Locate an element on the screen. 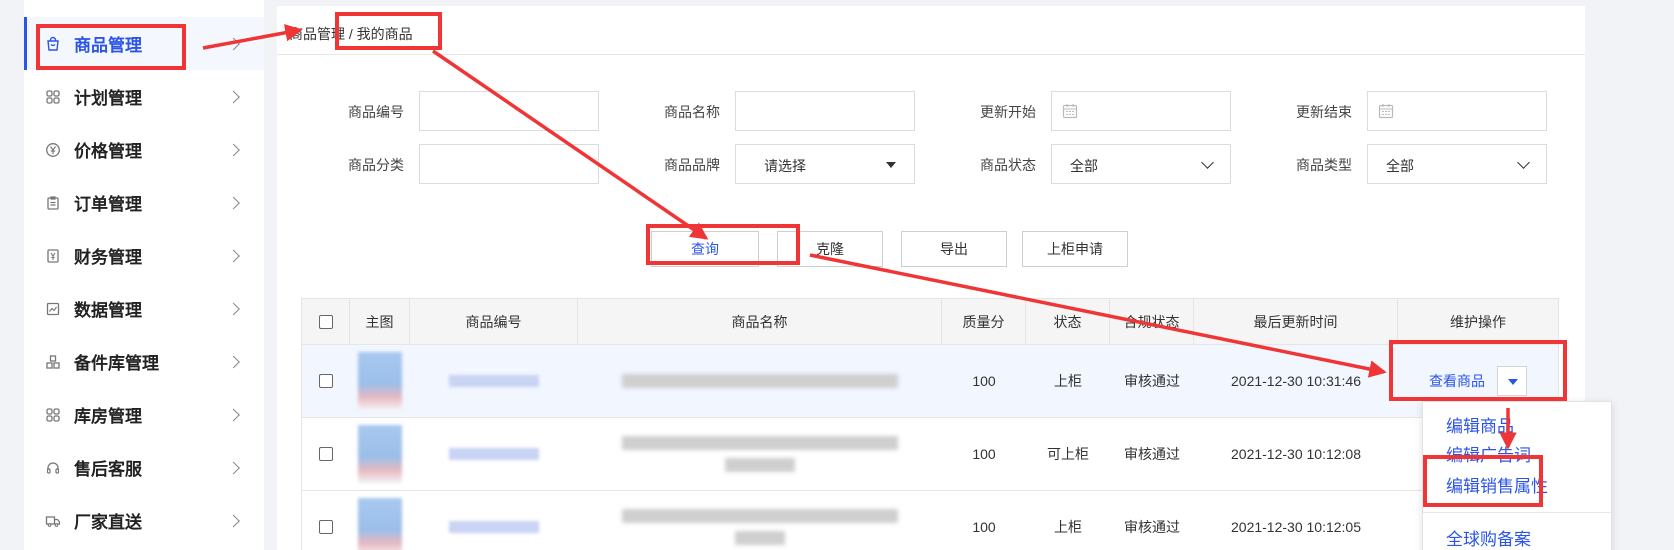  product-code-input is located at coordinates (509, 111).